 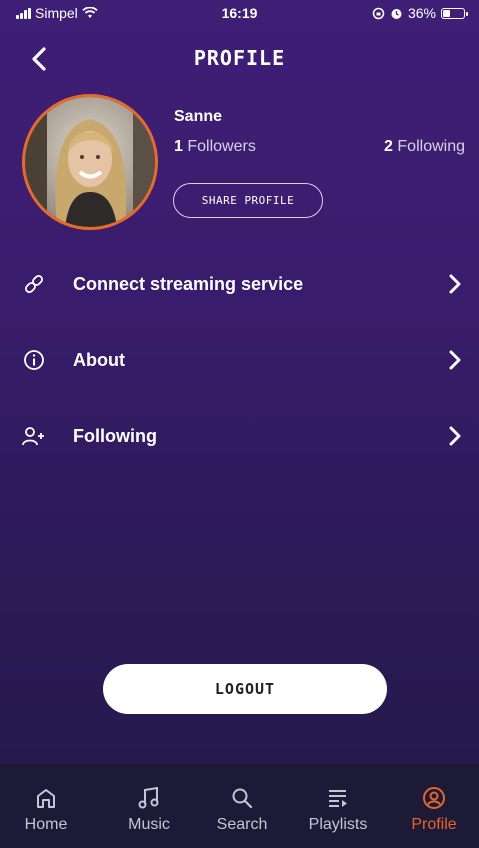 I want to click on tab-playlists: Playlists, so click(x=338, y=806).